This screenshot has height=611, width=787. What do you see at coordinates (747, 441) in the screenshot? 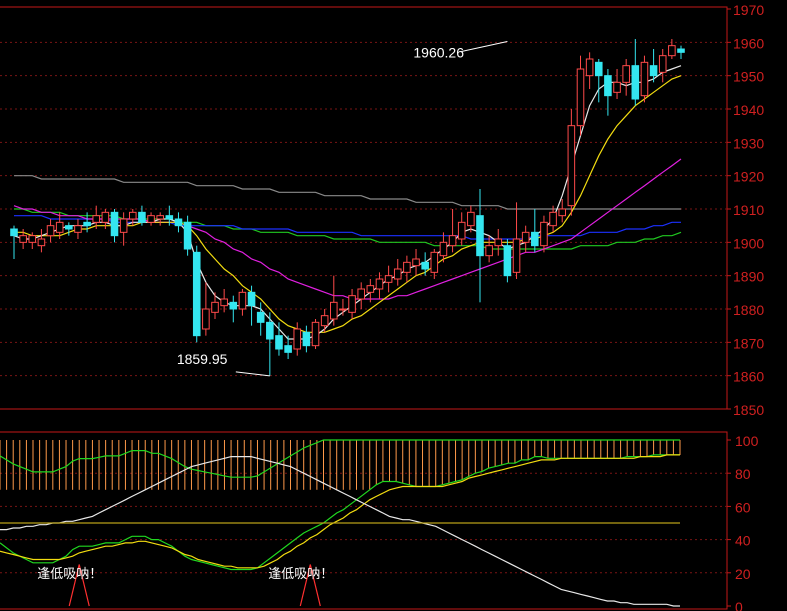
I see `indicator-y-tick-label: 100` at bounding box center [747, 441].